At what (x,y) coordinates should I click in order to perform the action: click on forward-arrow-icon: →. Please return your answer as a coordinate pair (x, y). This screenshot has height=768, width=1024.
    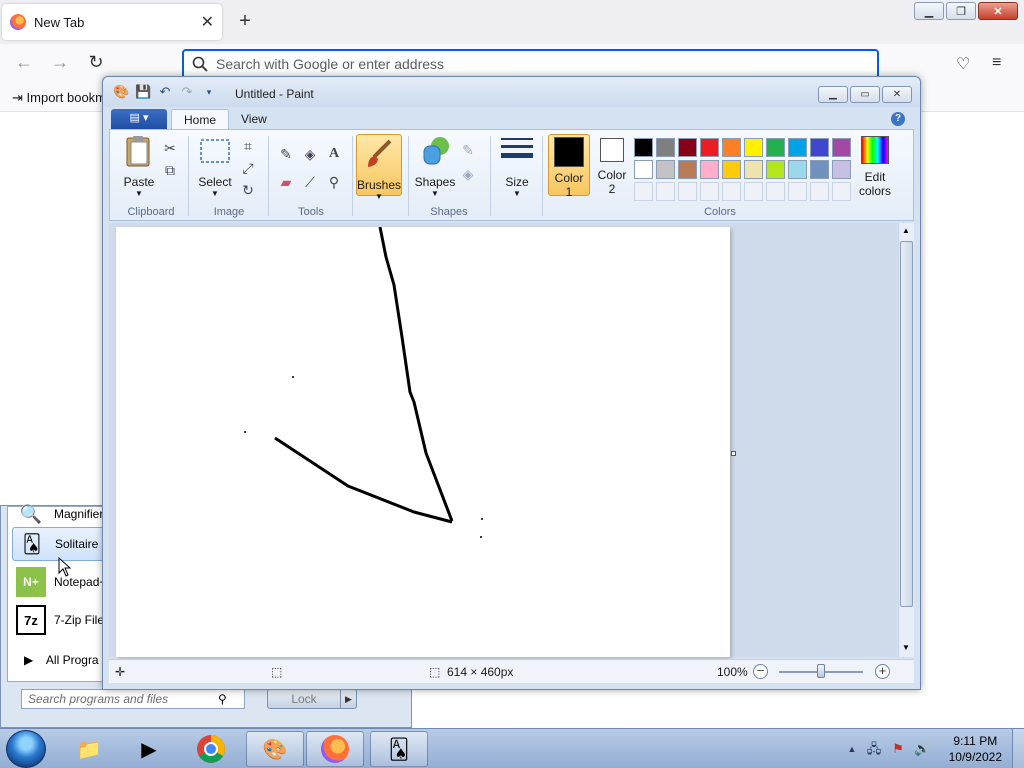
    Looking at the image, I should click on (60, 62).